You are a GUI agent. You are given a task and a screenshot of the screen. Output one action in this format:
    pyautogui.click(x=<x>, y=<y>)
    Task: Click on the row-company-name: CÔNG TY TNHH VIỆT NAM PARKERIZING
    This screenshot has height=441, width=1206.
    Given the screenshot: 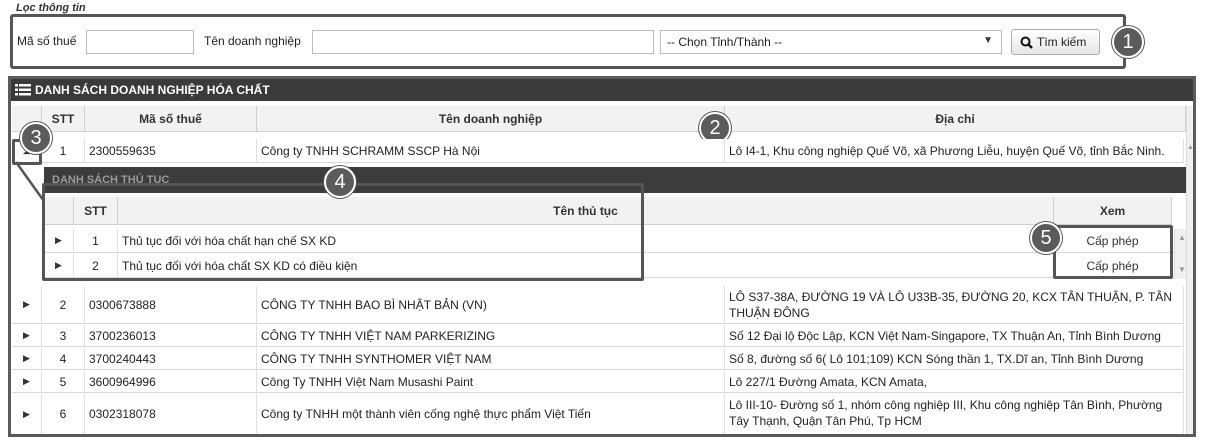 What is the action you would take?
    pyautogui.click(x=491, y=335)
    